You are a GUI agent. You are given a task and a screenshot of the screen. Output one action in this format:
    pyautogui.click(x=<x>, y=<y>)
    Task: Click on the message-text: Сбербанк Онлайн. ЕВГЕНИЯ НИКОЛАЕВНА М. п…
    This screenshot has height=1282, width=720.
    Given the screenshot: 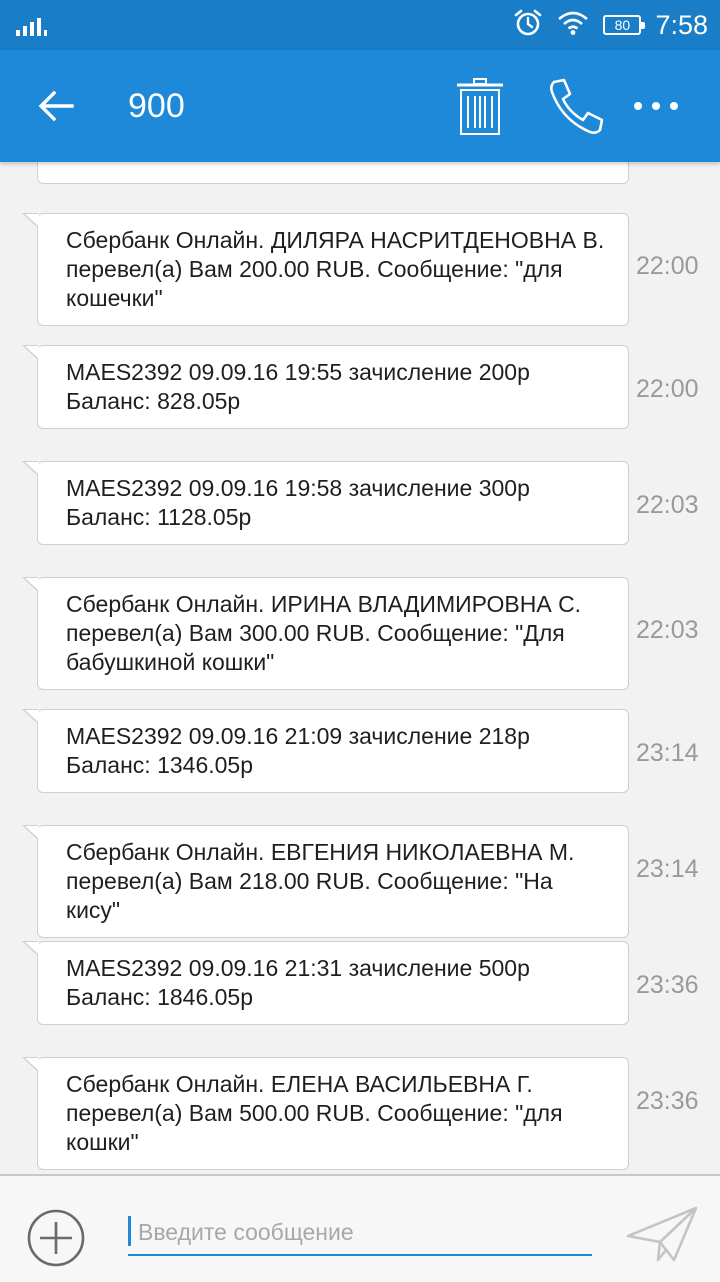 What is the action you would take?
    pyautogui.click(x=320, y=881)
    